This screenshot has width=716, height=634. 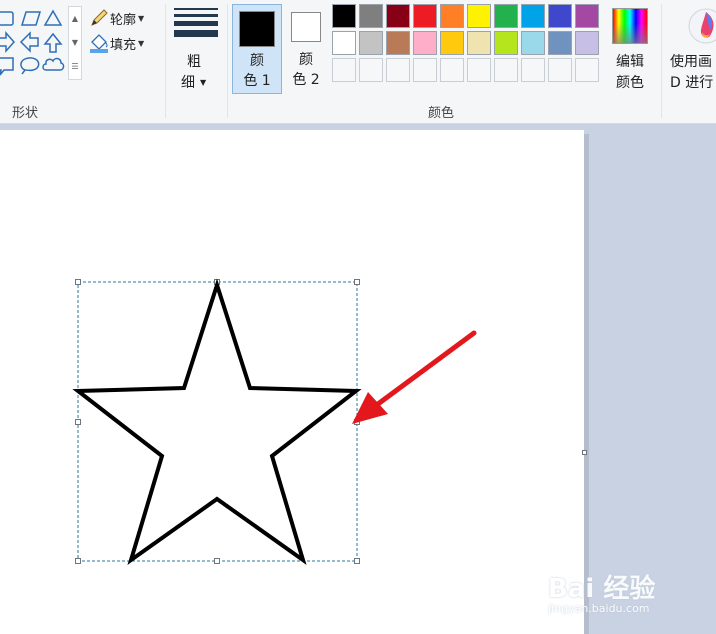 I want to click on outline-label: 轮廓, so click(x=123, y=20).